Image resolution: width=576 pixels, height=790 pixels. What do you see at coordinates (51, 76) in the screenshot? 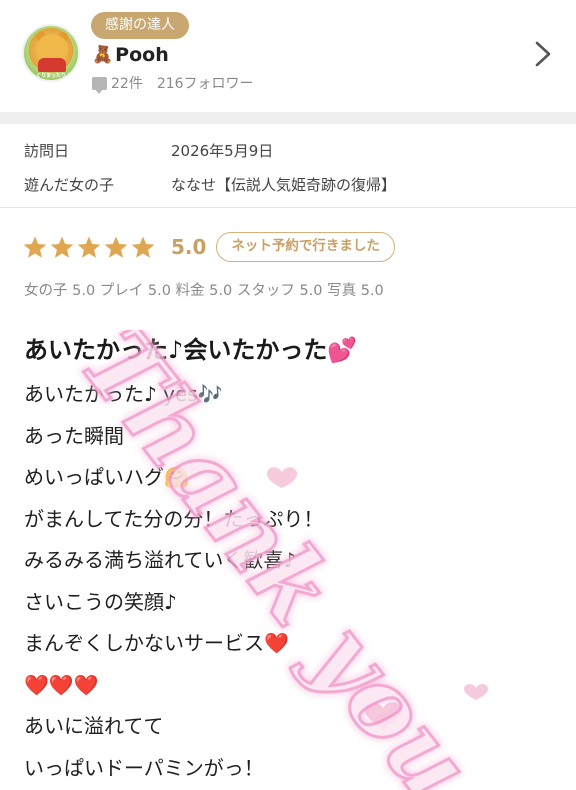
I see `avatar-caption: ゆっくりまったりよろしく` at bounding box center [51, 76].